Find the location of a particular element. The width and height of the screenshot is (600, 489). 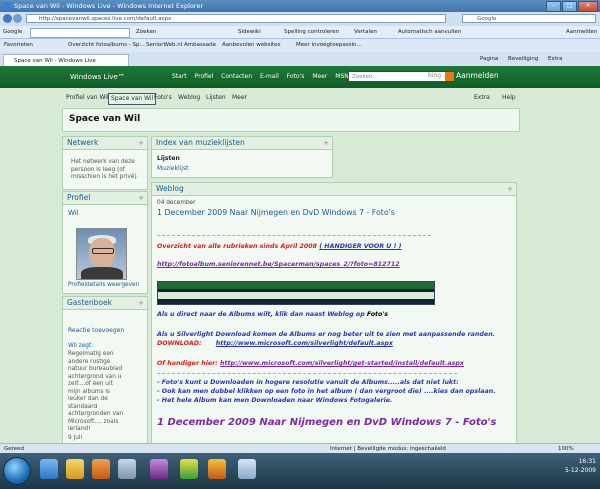

google-signin-button: Aanmelden is located at coordinates (581, 32).